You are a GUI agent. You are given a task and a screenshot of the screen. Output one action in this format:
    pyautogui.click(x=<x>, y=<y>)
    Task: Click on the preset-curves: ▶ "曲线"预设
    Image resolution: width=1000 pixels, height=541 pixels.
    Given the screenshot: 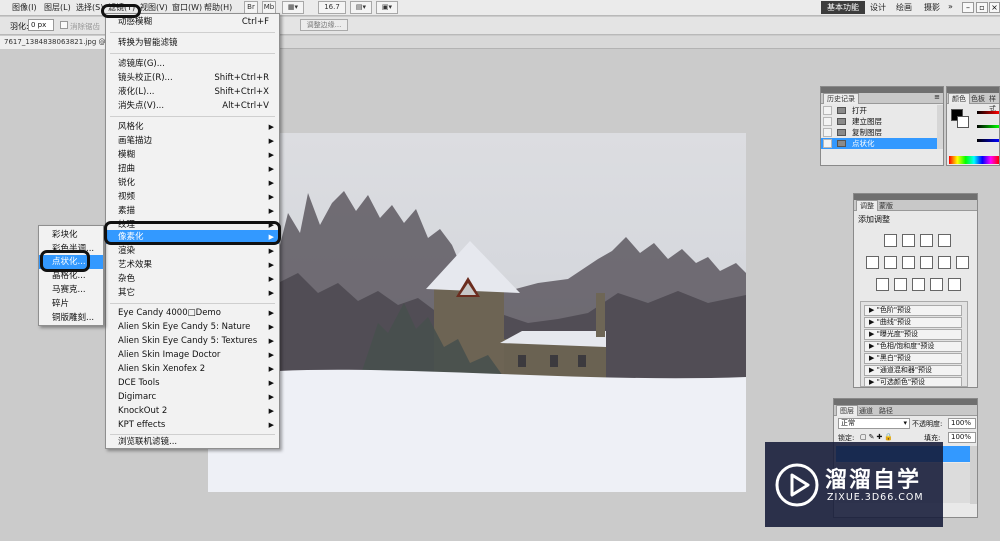 What is the action you would take?
    pyautogui.click(x=913, y=322)
    